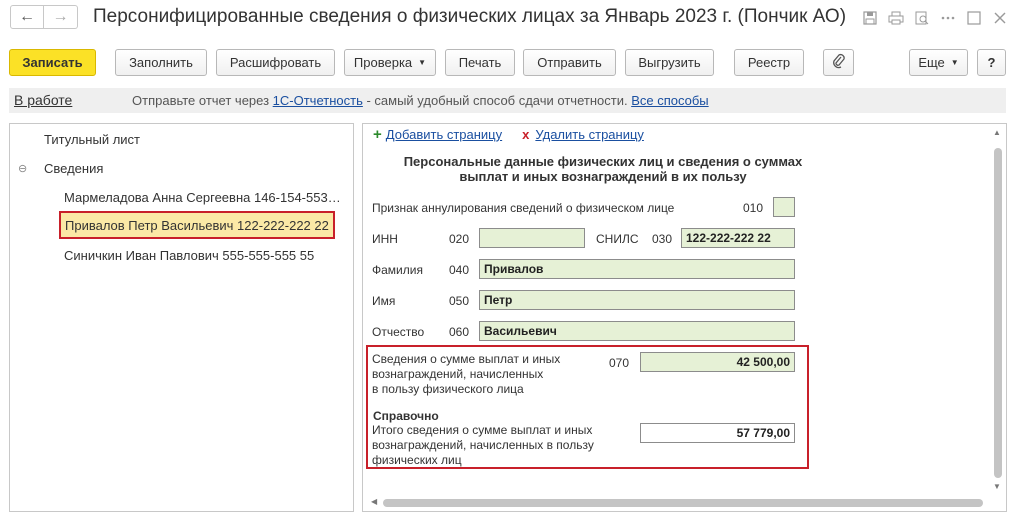 This screenshot has height=517, width=1018. Describe the element at coordinates (189, 255) in the screenshot. I see `tree-item-person: Синичкин Иван Павлович 555-555-555 55` at that location.